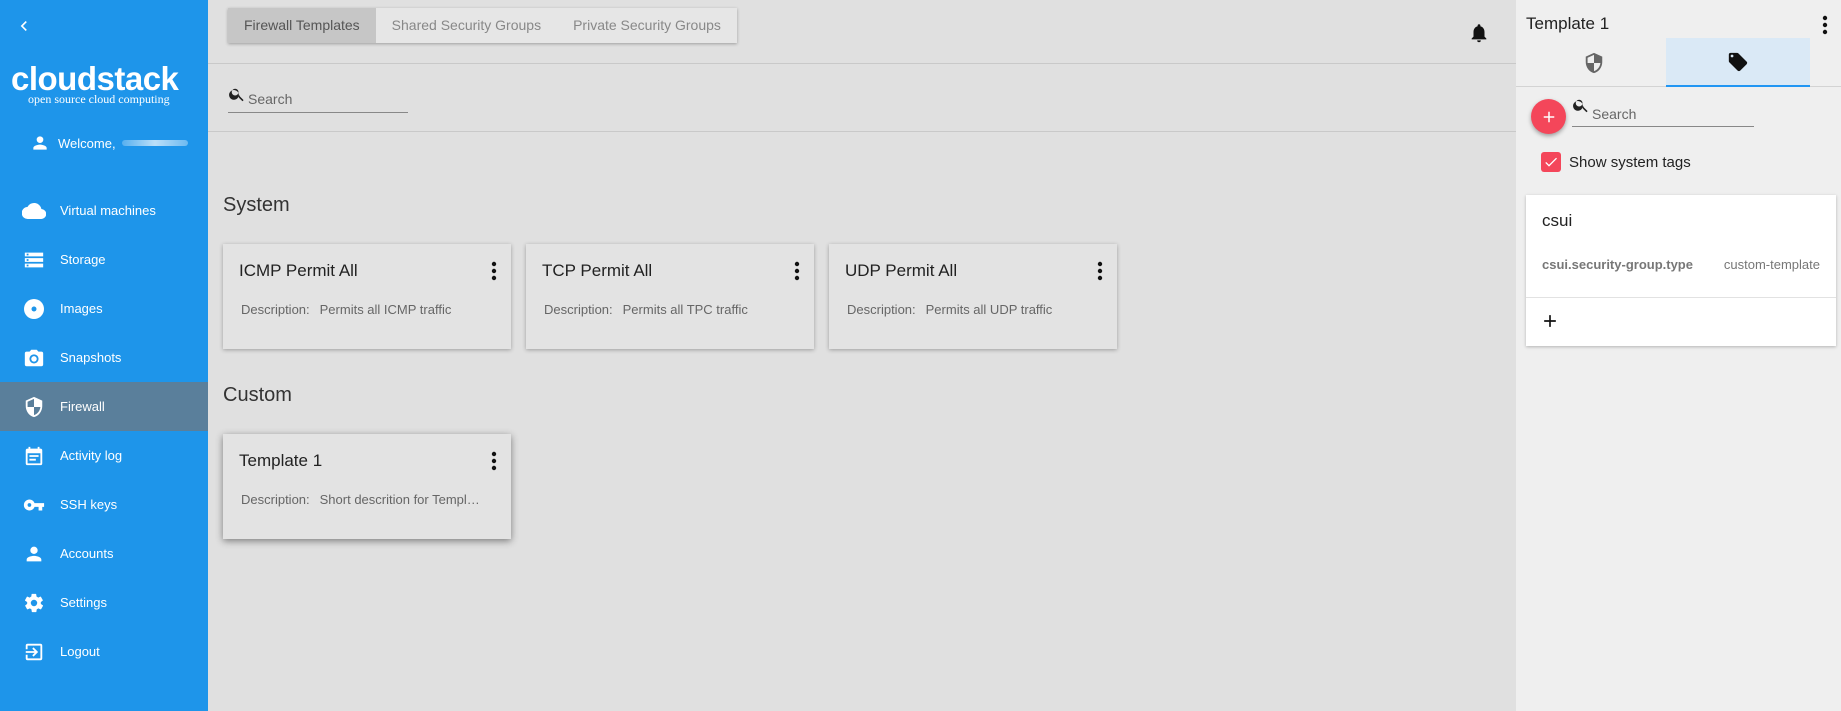  Describe the element at coordinates (1550, 321) in the screenshot. I see `add-tag-plus-icon` at that location.